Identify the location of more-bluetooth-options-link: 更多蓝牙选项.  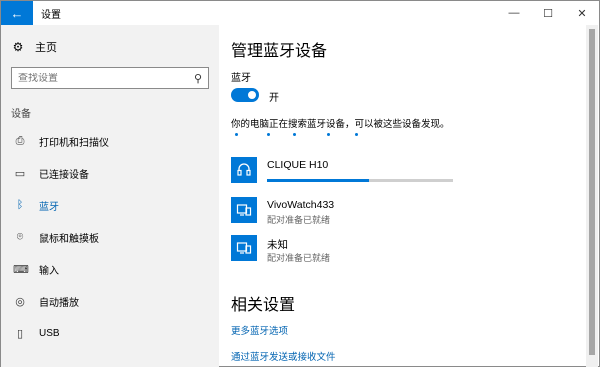
(259, 330).